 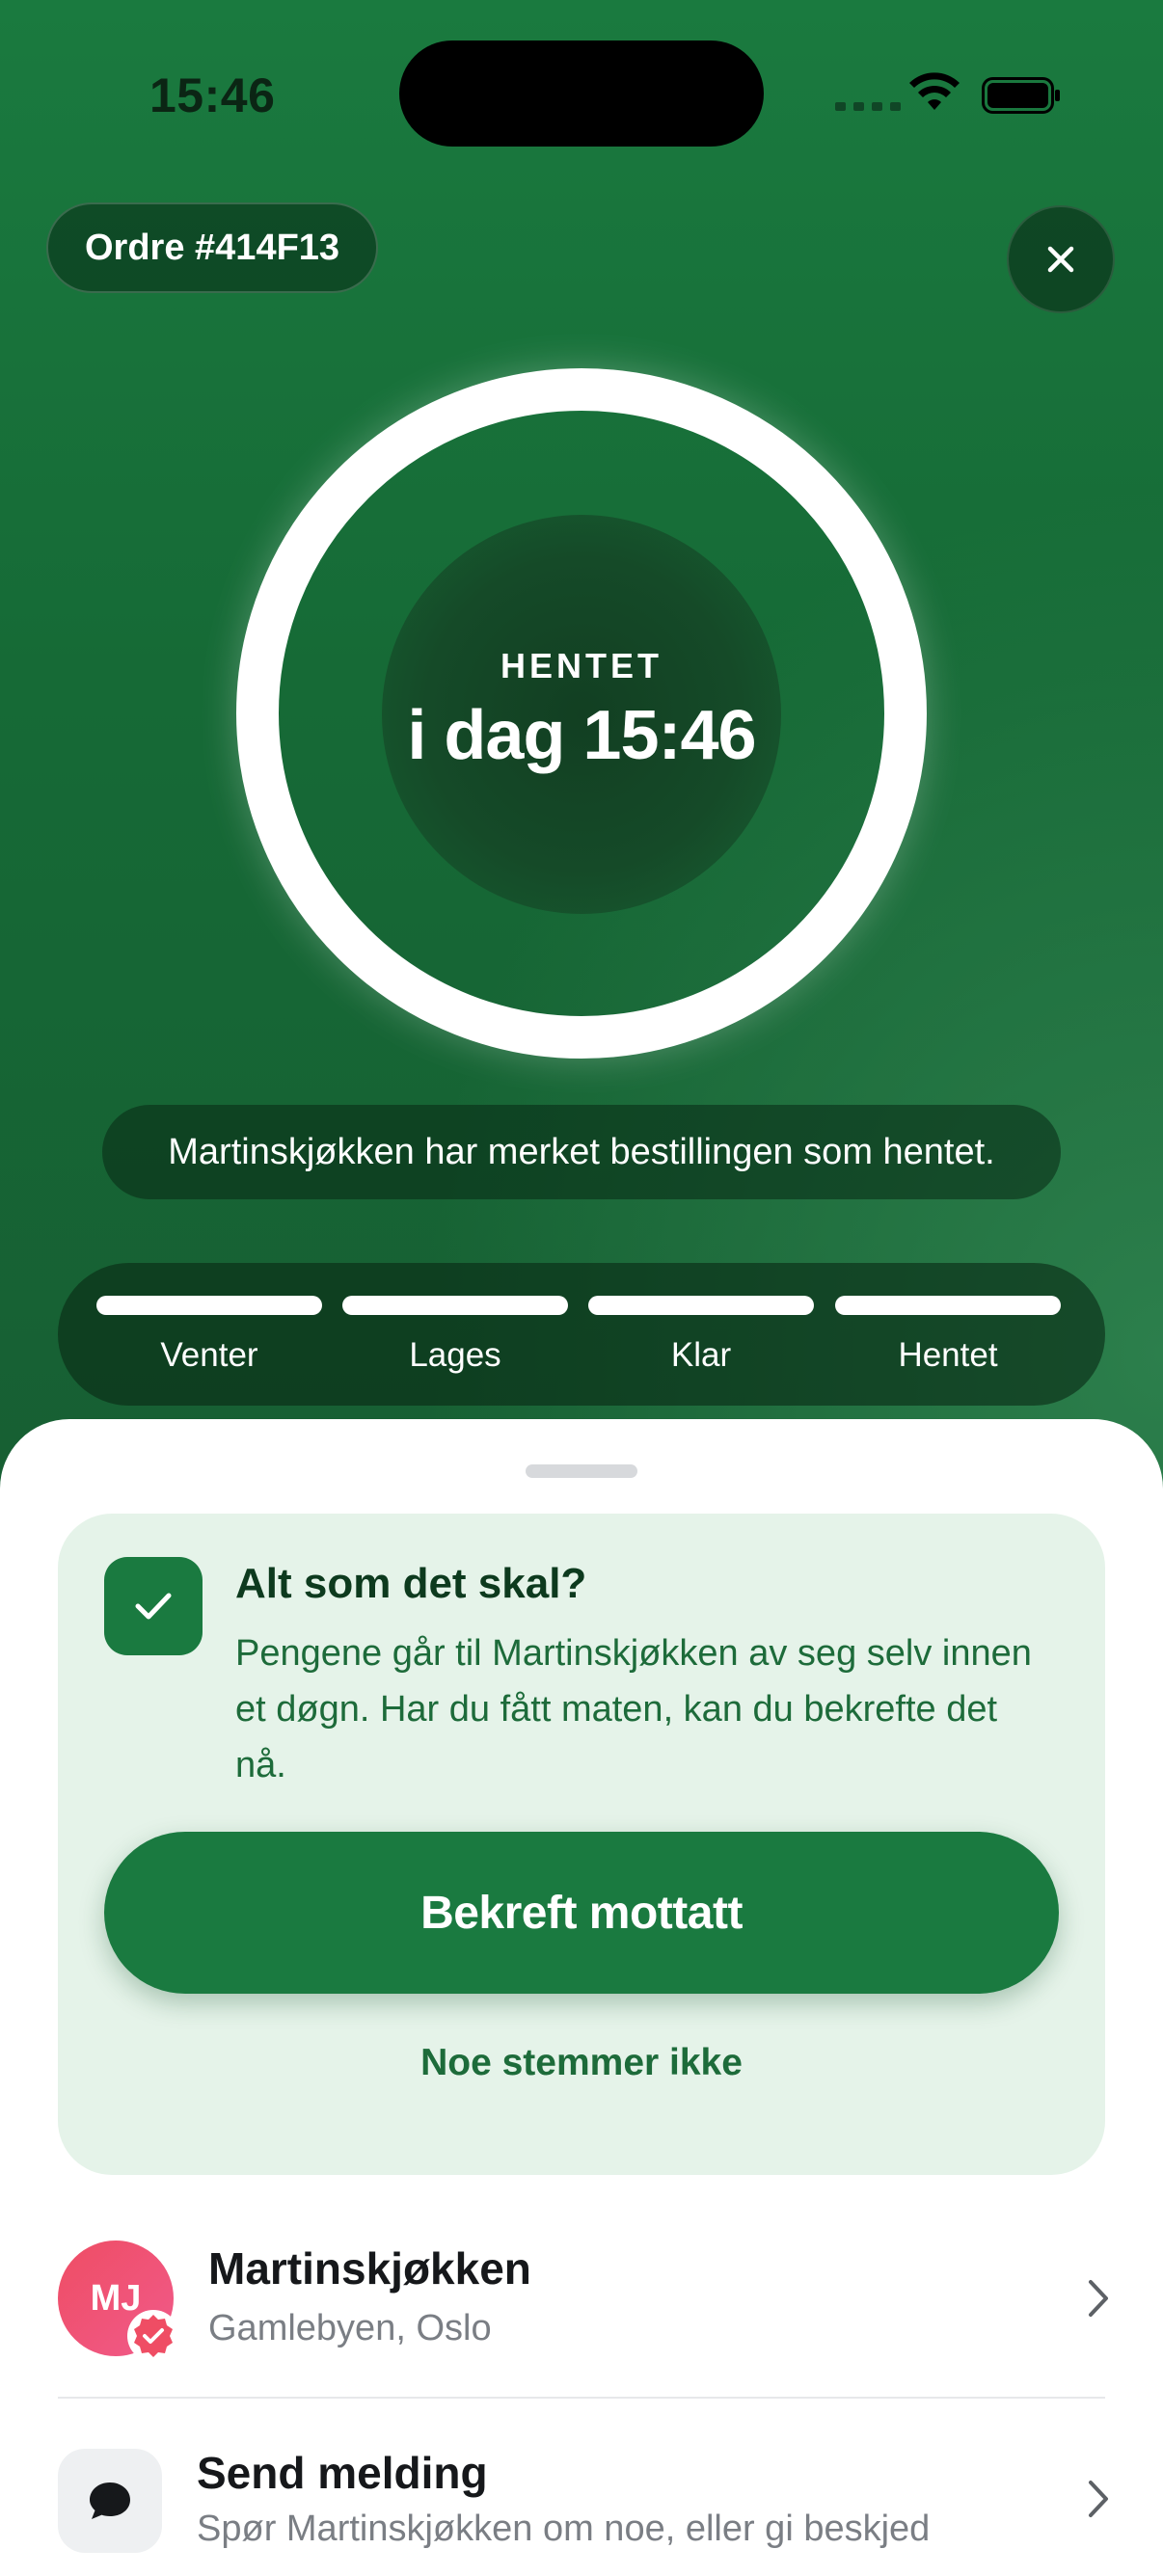 I want to click on status-time: 15:46, so click(x=212, y=95).